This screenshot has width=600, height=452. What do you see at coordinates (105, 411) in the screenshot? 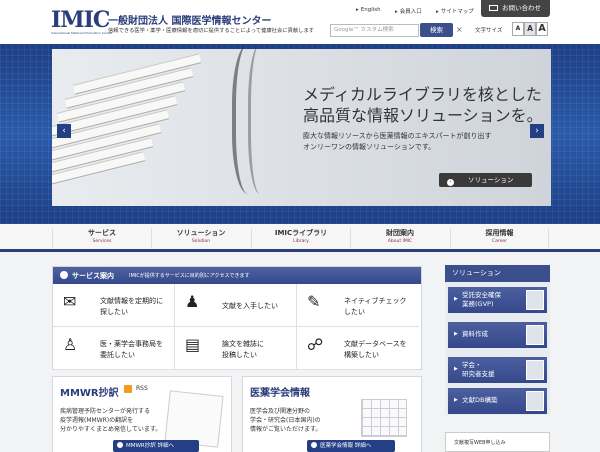
I see `mmwr-text-line1: 疾病管理予防センターが発行する` at bounding box center [105, 411].